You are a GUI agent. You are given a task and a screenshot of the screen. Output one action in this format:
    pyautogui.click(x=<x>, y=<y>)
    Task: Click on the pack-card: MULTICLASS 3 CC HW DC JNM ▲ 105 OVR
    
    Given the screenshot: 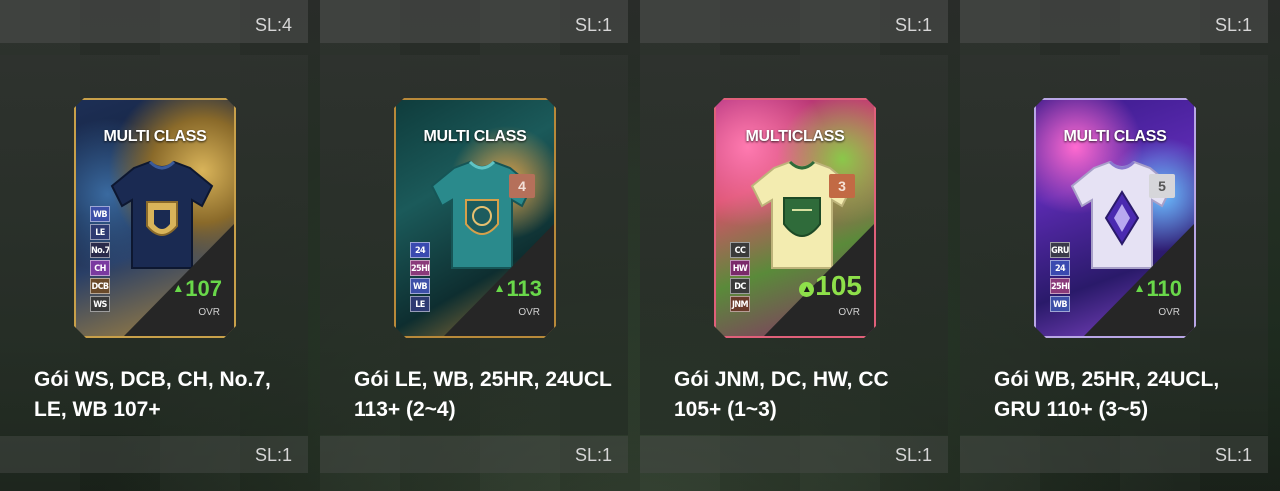 What is the action you would take?
    pyautogui.click(x=795, y=218)
    